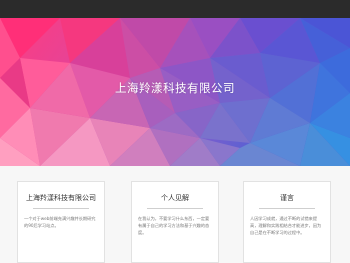 The image size is (350, 263). I want to click on card-text: 一个对于web前端充满兴趣并长期研究的90后学习站点。, so click(60, 222).